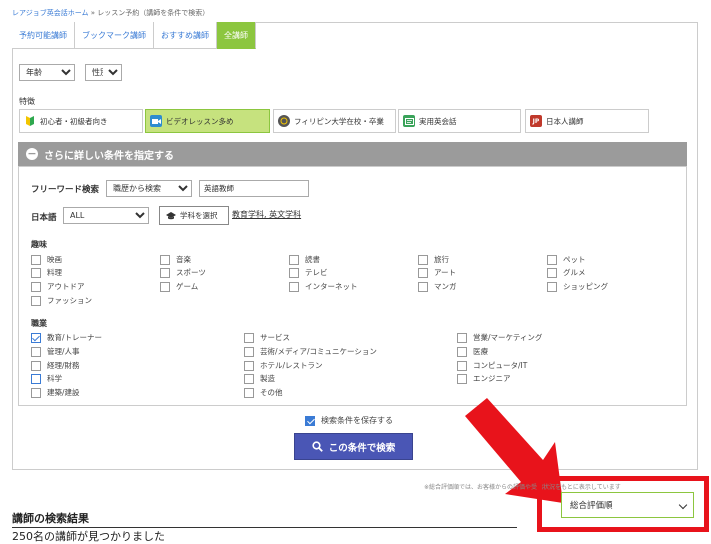  I want to click on feature-label: ビデオレッスン多め, so click(200, 121).